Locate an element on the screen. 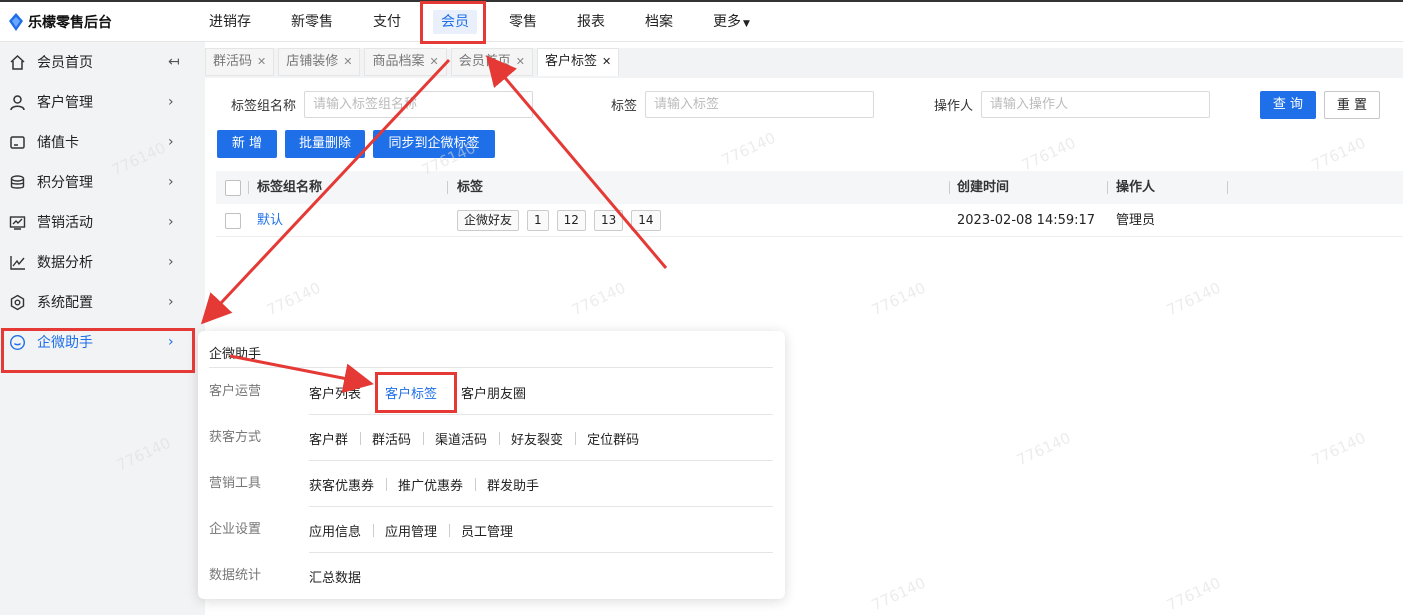 This screenshot has height=615, width=1403. menu-link-app-info: 应用信息 is located at coordinates (341, 530).